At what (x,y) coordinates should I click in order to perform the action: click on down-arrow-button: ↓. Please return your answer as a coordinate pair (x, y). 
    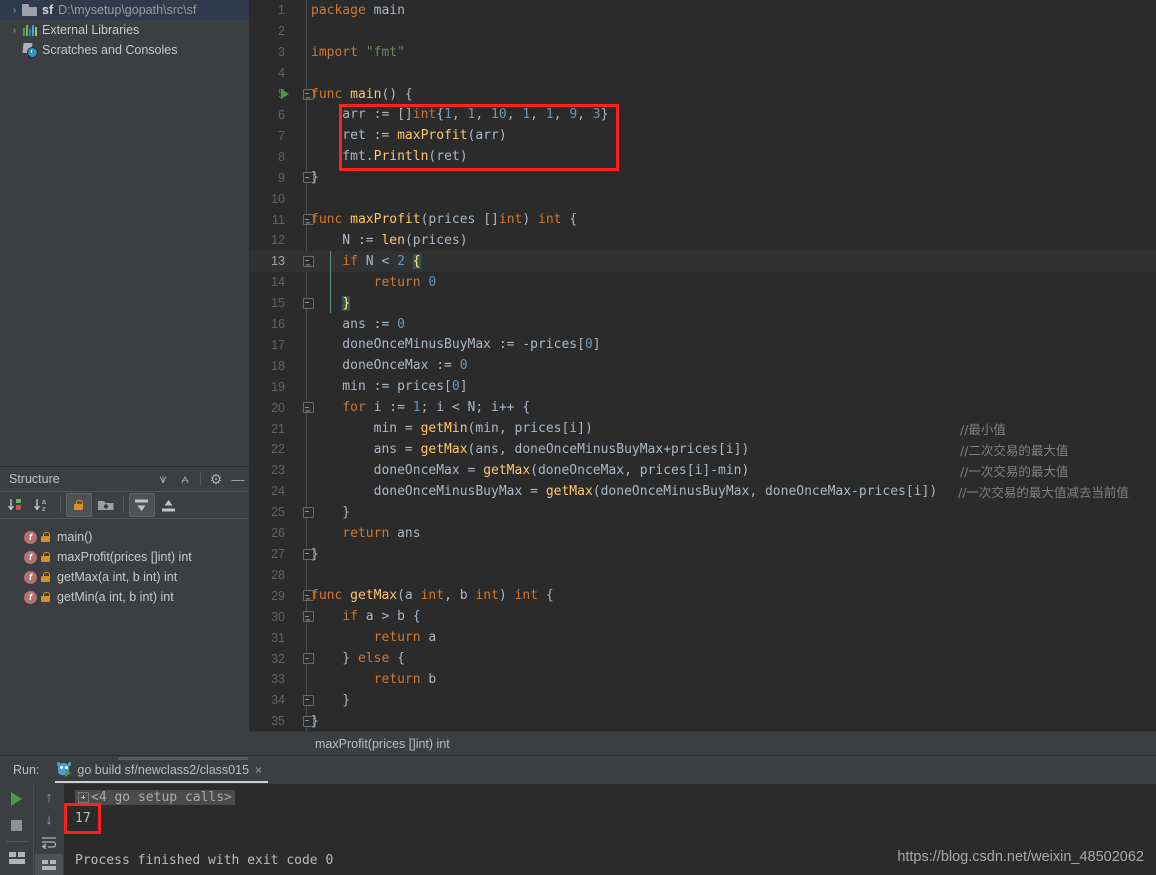
    Looking at the image, I should click on (49, 820).